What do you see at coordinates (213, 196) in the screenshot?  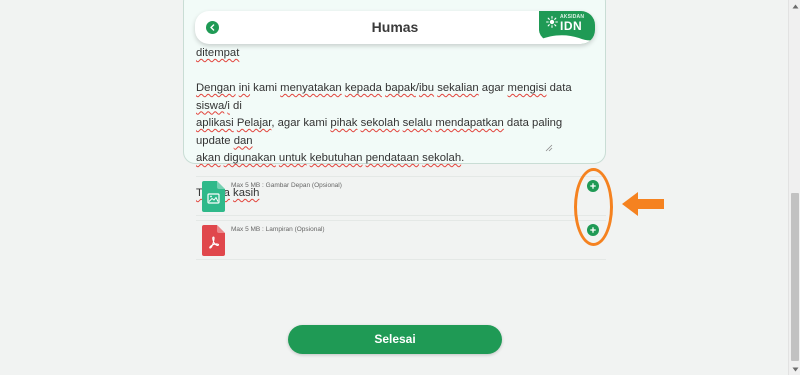 I see `image-file-icon` at bounding box center [213, 196].